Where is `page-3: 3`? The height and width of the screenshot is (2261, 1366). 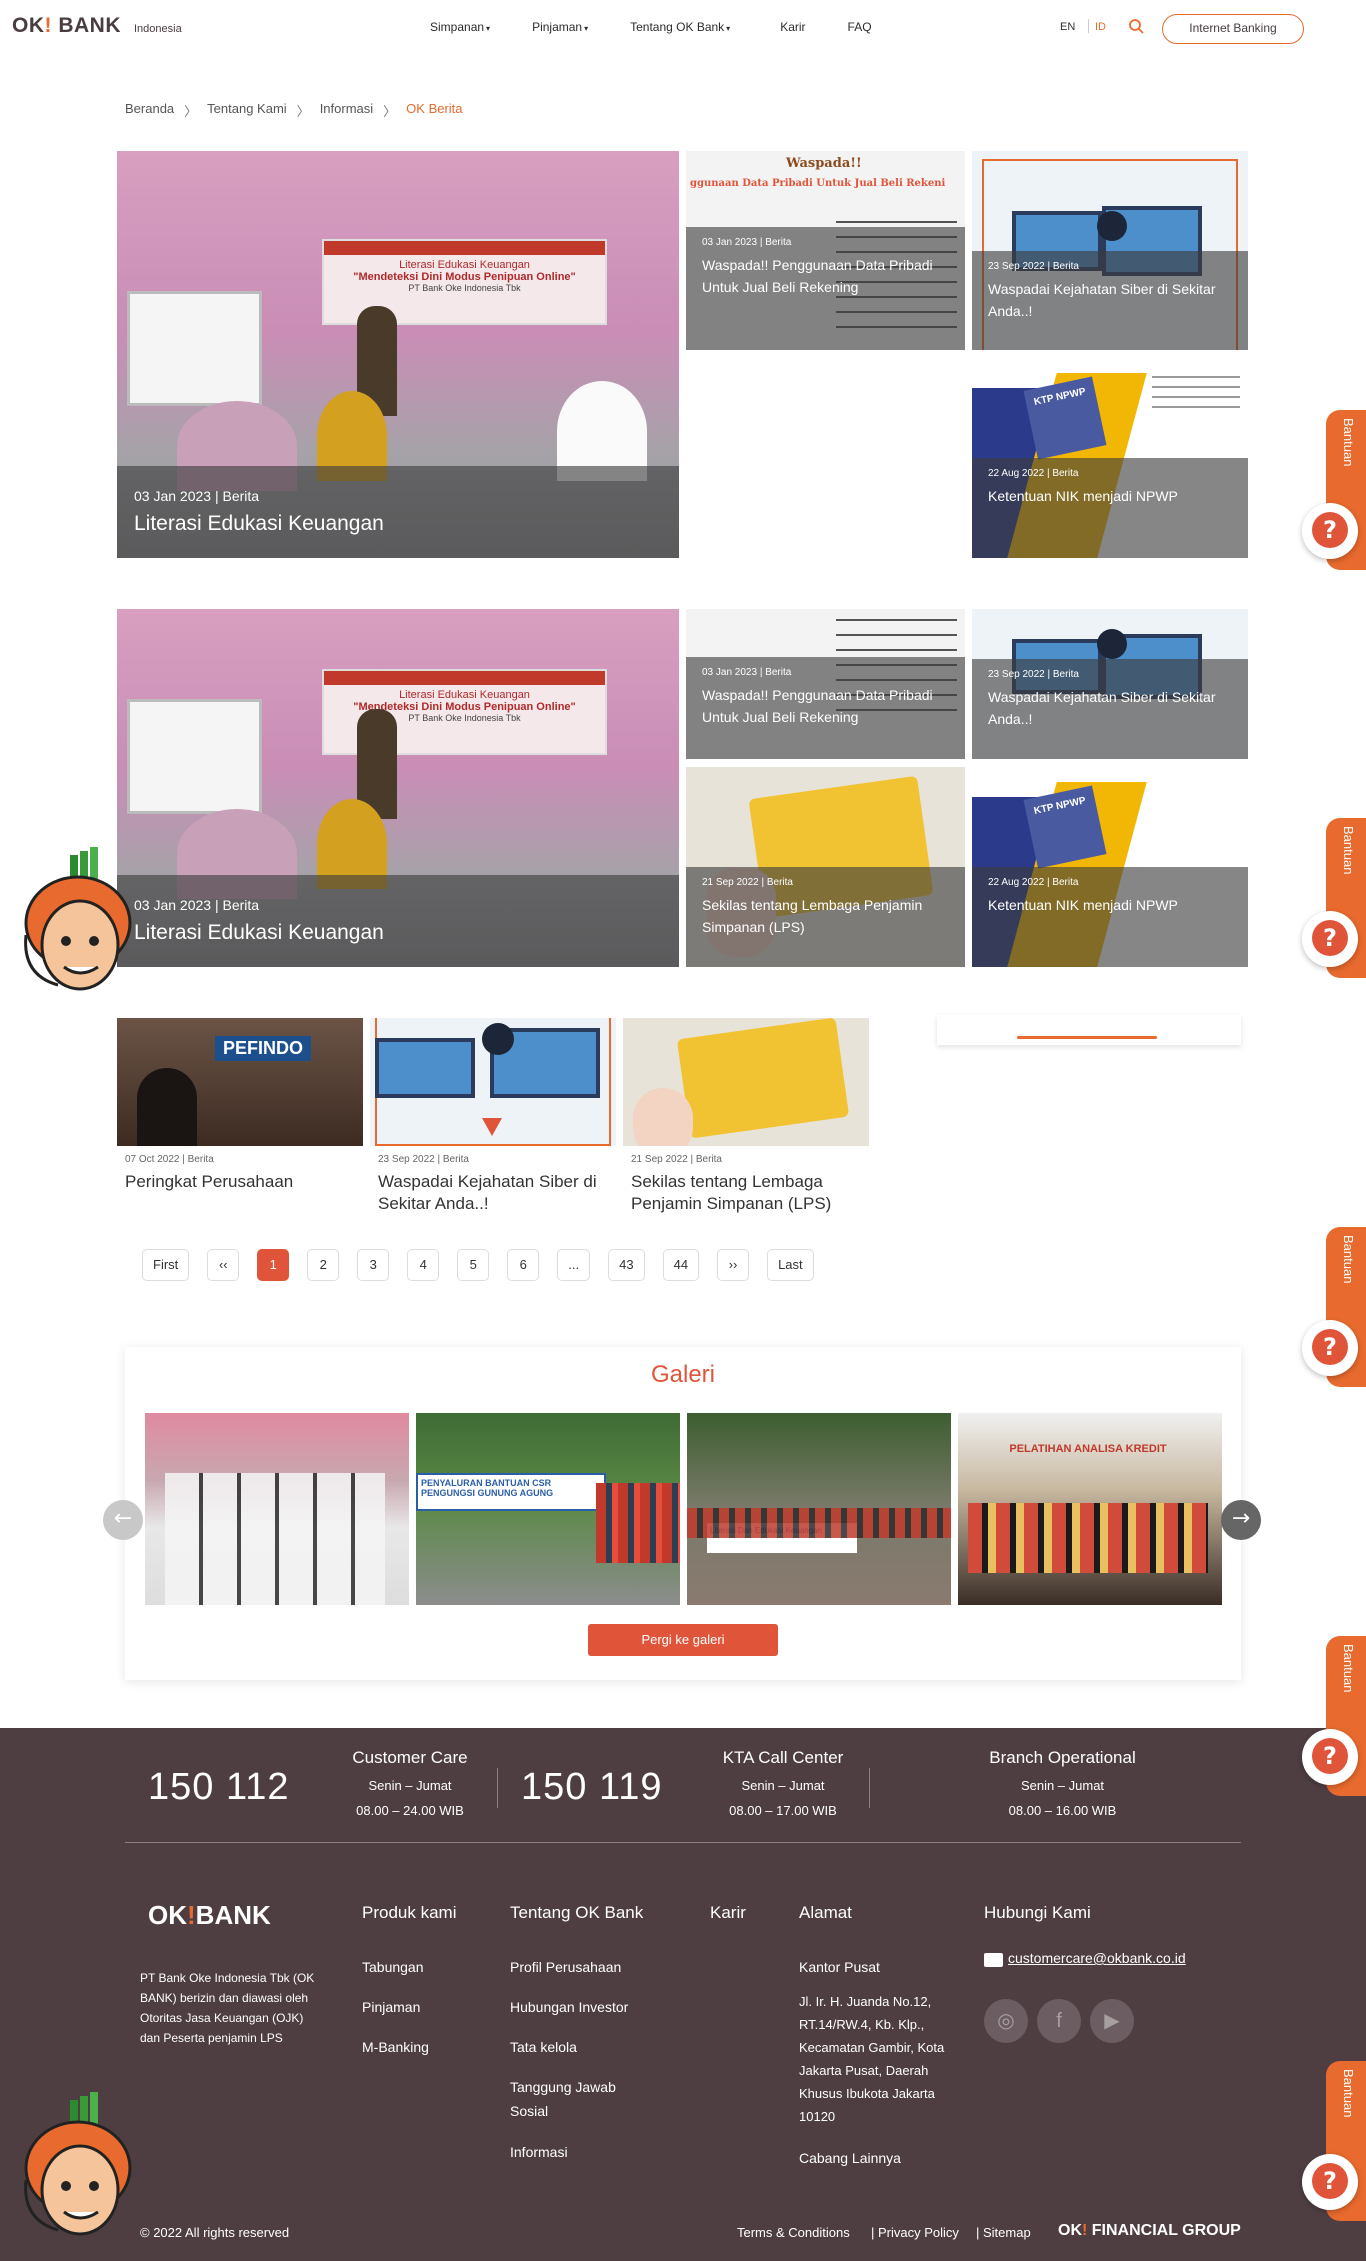
page-3: 3 is located at coordinates (373, 1265).